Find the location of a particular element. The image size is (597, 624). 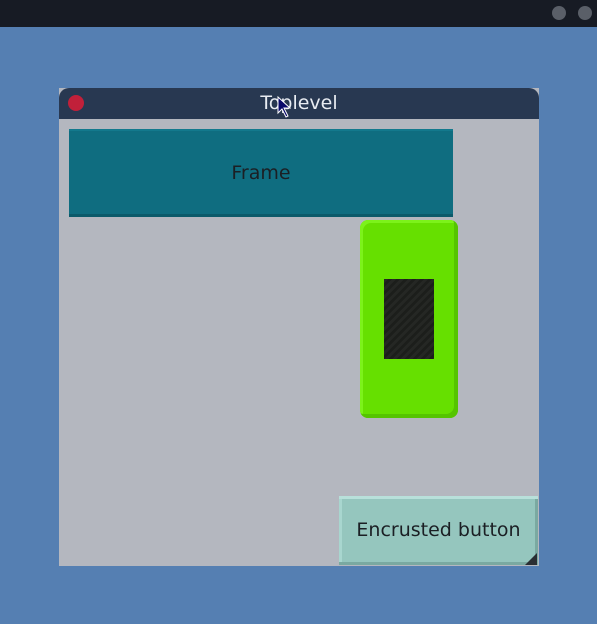

window-title: Toplevel is located at coordinates (299, 103).